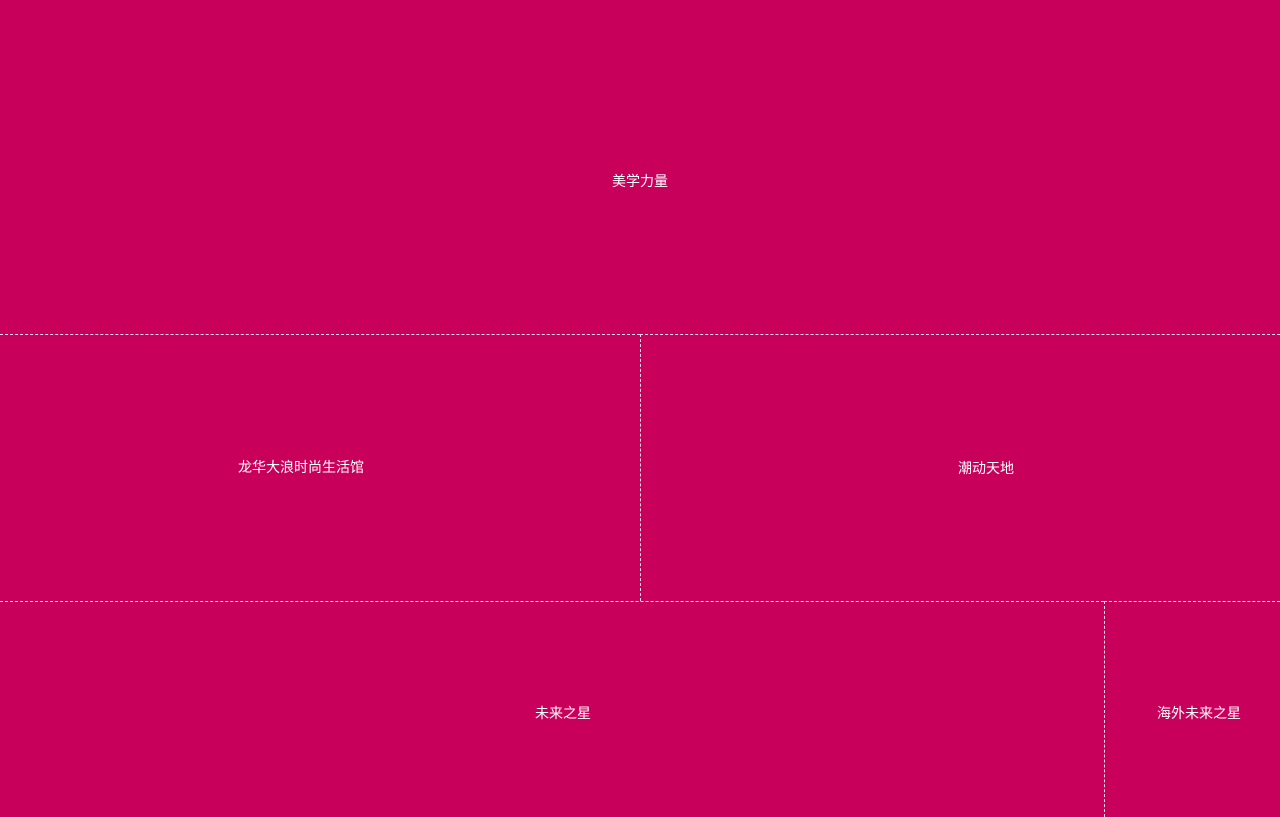 Image resolution: width=1280 pixels, height=817 pixels. I want to click on tile-label: 龙华大浪时尚生活馆, so click(301, 468).